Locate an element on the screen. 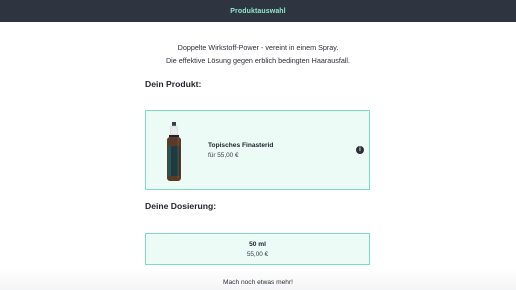 The height and width of the screenshot is (290, 516). info-icon: i is located at coordinates (360, 150).